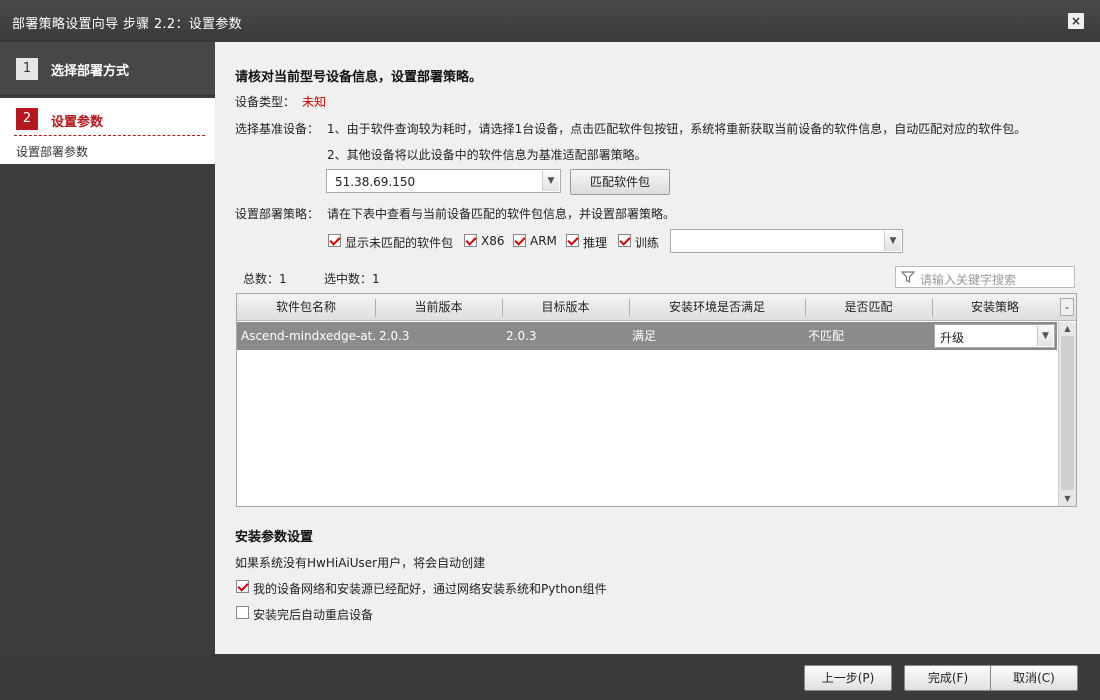 This screenshot has height=700, width=1100. What do you see at coordinates (595, 243) in the screenshot?
I see `checkbox-label: 推理` at bounding box center [595, 243].